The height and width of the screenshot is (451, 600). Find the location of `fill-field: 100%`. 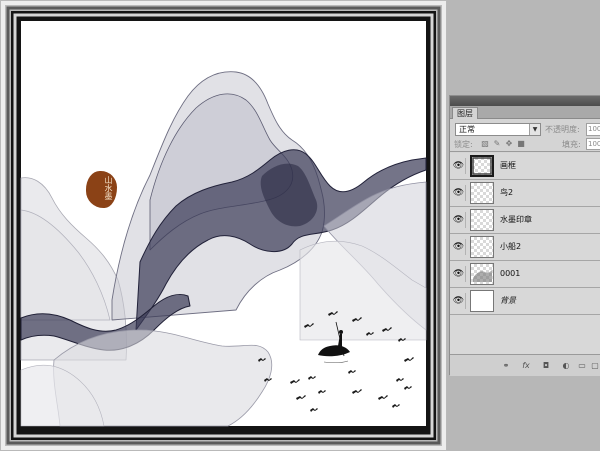

fill-field: 100% is located at coordinates (593, 144).